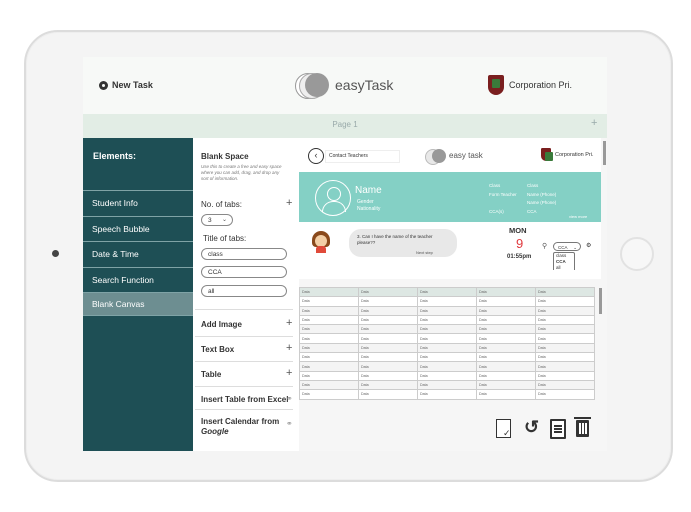 The width and height of the screenshot is (691, 512). What do you see at coordinates (289, 348) in the screenshot?
I see `add-text-box-button: +` at bounding box center [289, 348].